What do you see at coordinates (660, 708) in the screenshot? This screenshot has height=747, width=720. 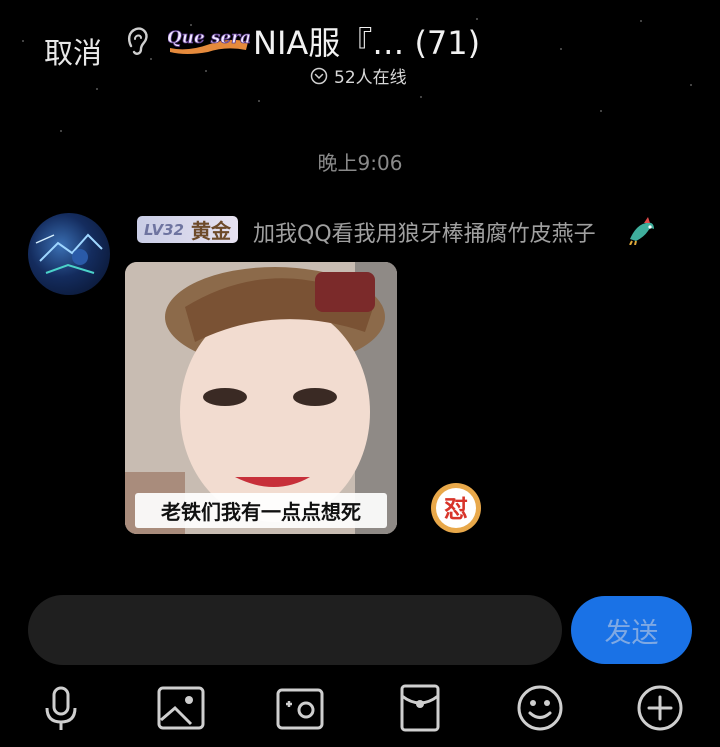 I see `plus-icon` at bounding box center [660, 708].